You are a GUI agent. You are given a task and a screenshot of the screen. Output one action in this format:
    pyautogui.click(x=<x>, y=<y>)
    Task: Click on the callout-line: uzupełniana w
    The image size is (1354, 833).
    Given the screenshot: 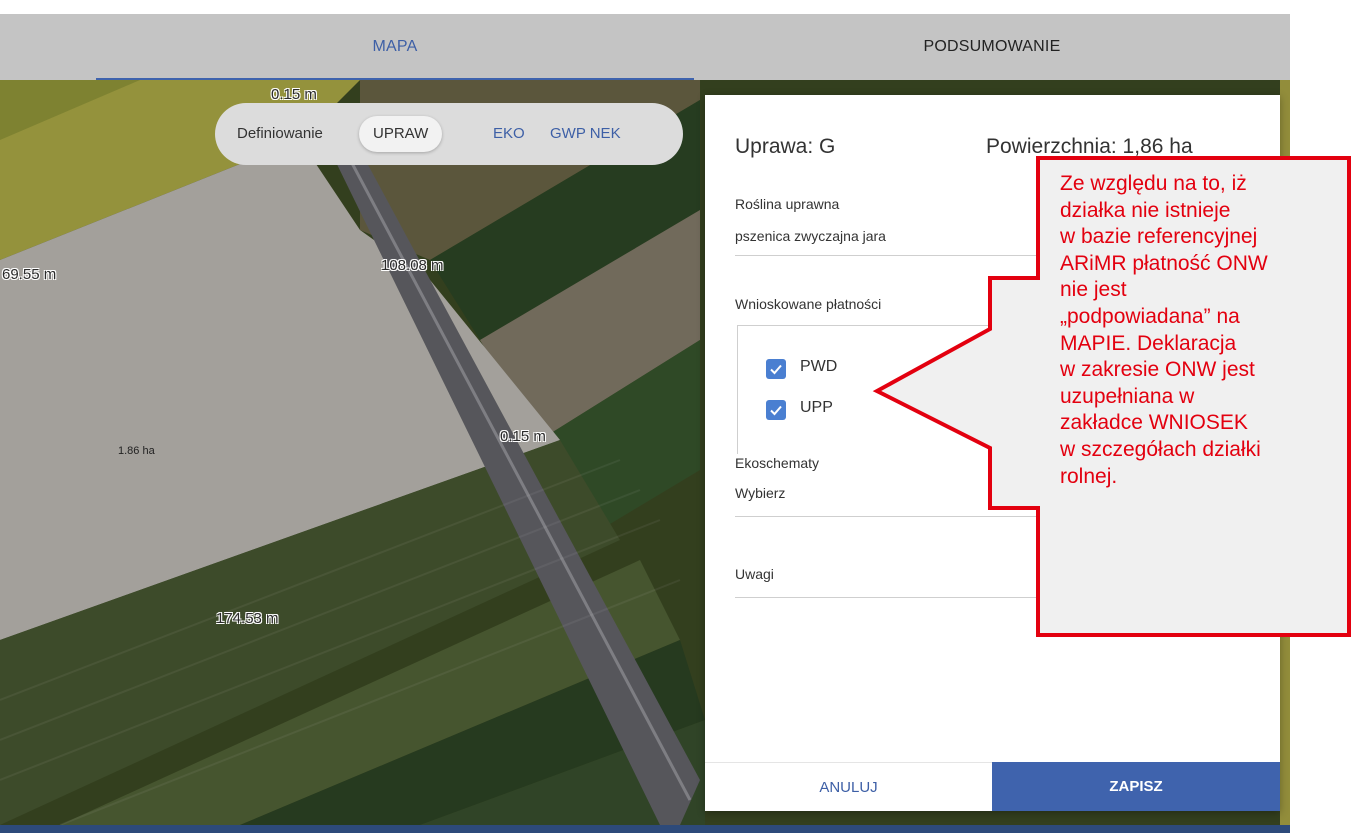 What is the action you would take?
    pyautogui.click(x=1127, y=396)
    